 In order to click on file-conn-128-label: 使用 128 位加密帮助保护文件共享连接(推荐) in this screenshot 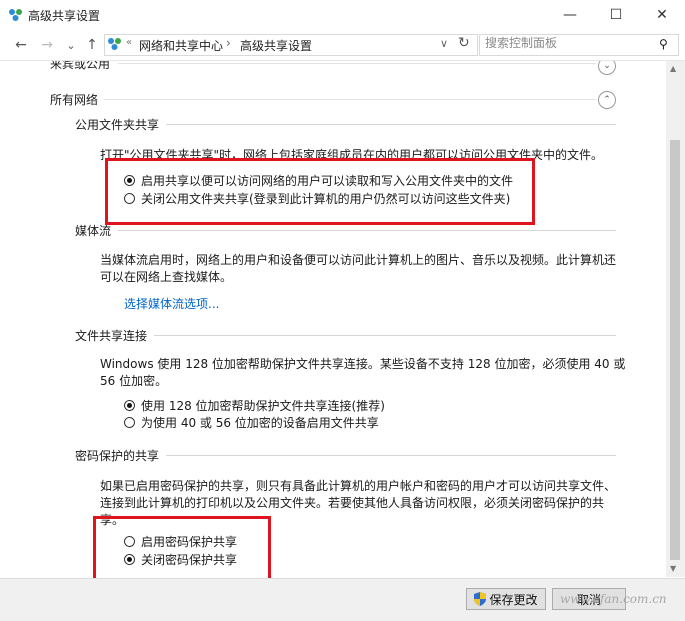, I will do `click(263, 405)`.